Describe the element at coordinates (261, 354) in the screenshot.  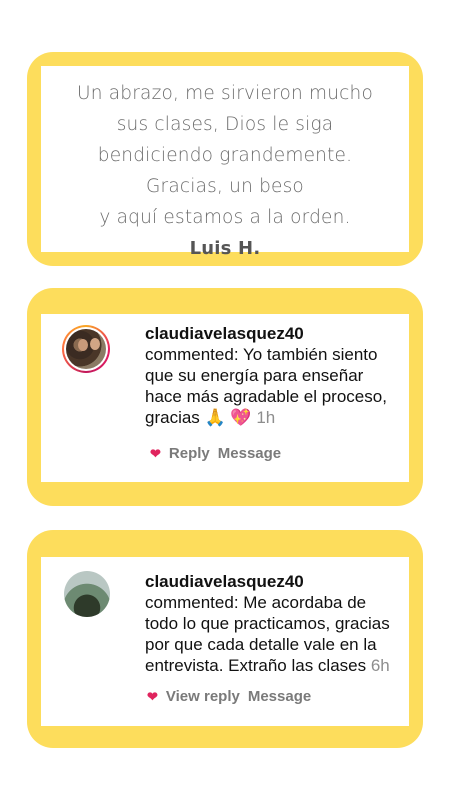
I see `comment-line: commented: Yo también siento` at that location.